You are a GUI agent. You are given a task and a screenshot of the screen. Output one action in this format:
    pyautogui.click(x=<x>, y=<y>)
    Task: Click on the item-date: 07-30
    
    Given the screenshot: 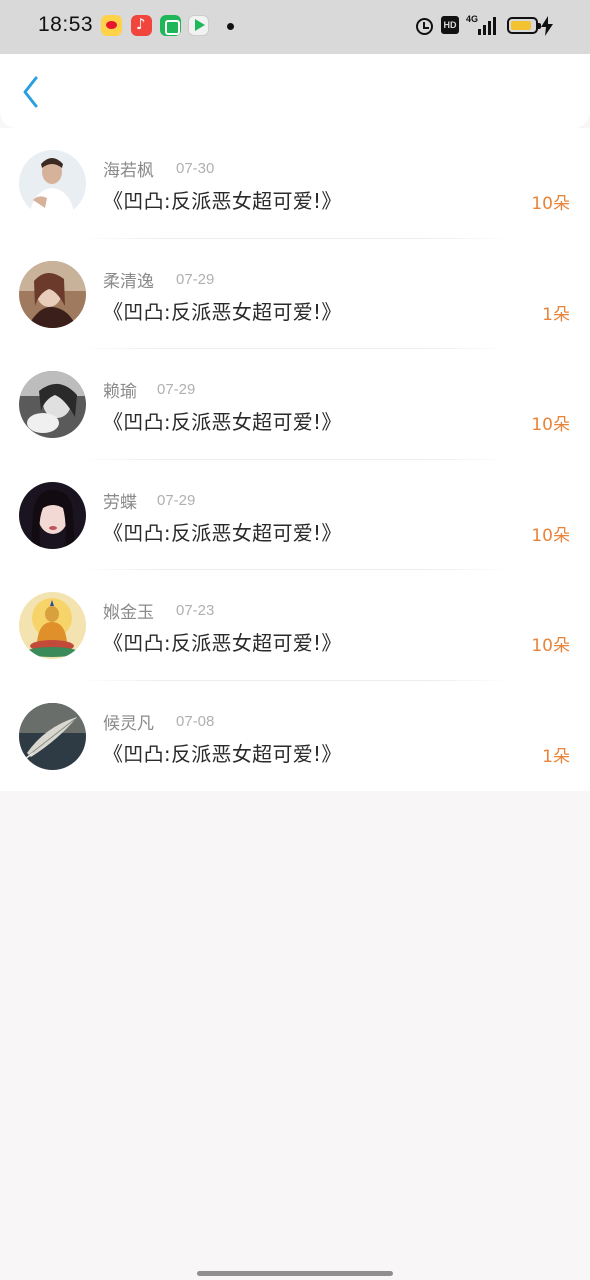 What is the action you would take?
    pyautogui.click(x=195, y=168)
    